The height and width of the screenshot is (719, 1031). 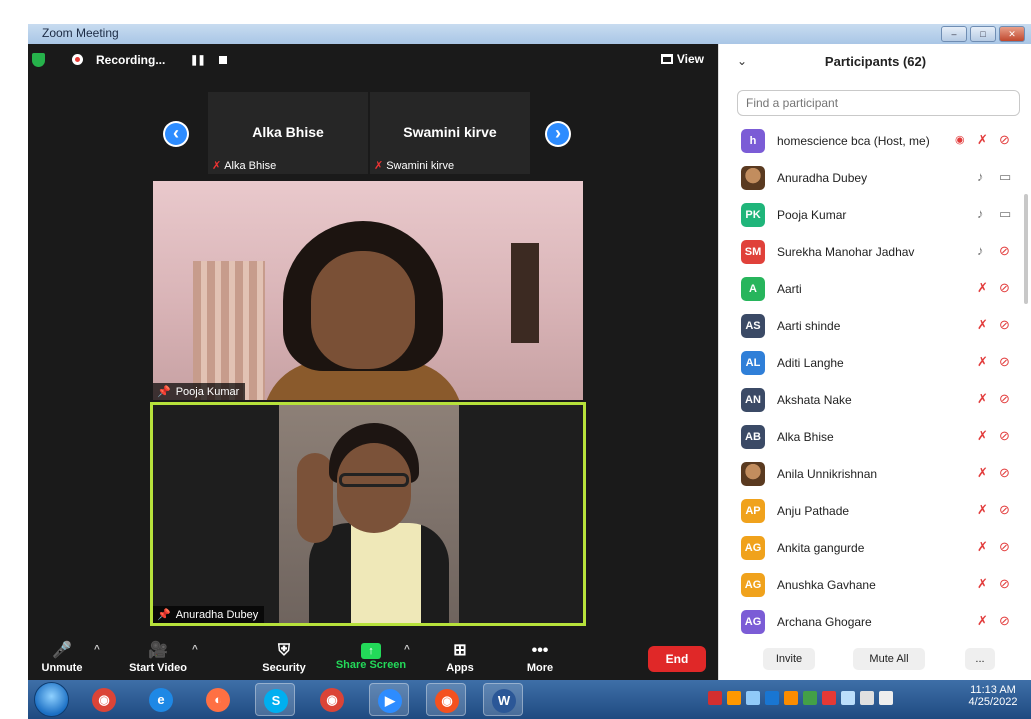 I want to click on power-tray-icon, so click(x=791, y=698).